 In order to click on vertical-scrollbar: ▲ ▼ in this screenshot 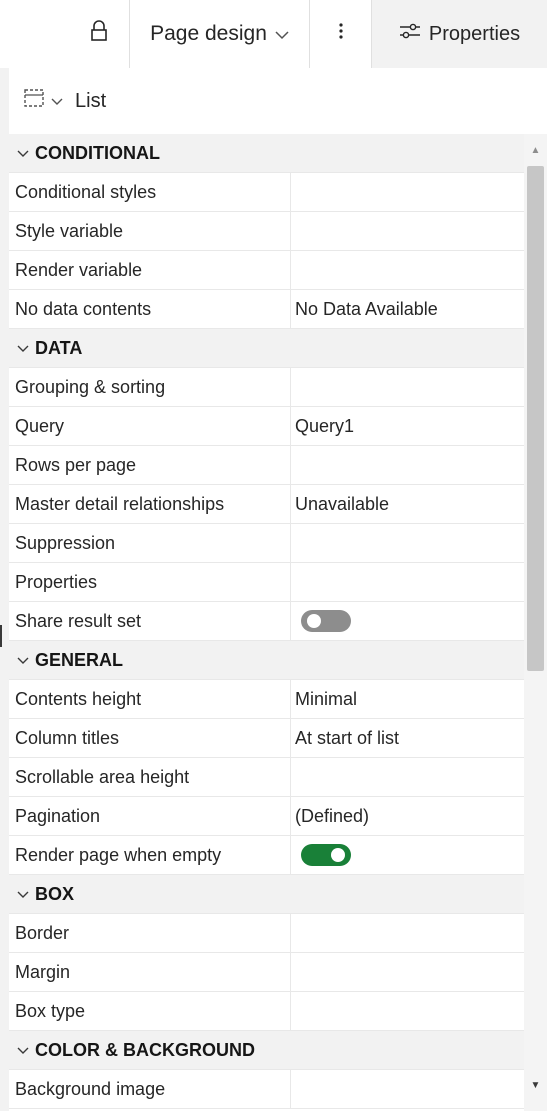, I will do `click(535, 622)`.